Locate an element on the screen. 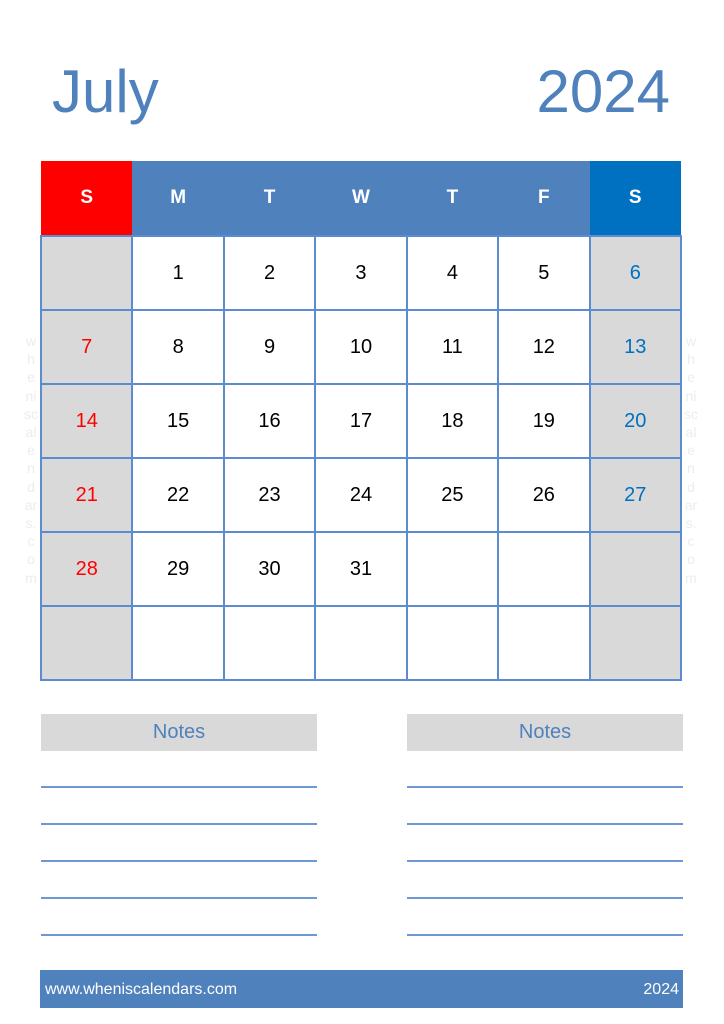 Image resolution: width=724 pixels, height=1024 pixels. day-cell: 25 is located at coordinates (452, 495).